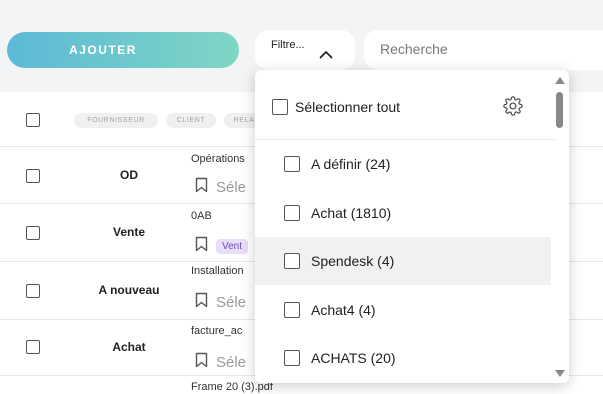 The image size is (603, 394). I want to click on search-input, so click(485, 49).